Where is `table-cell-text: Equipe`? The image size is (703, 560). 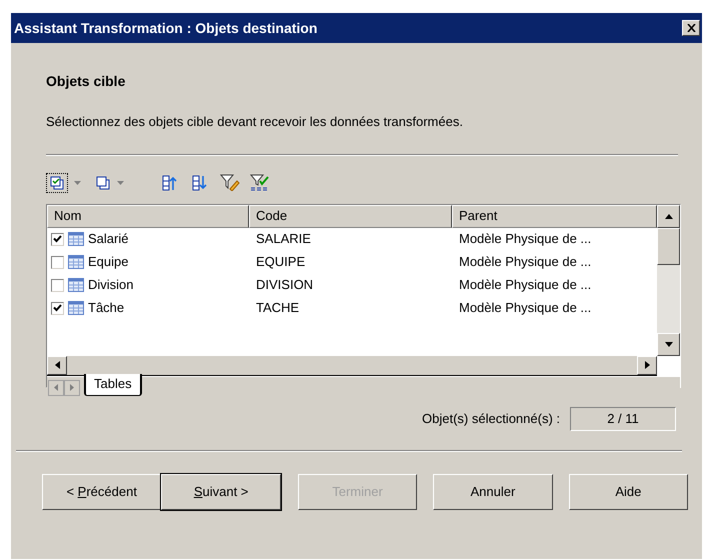 table-cell-text: Equipe is located at coordinates (108, 262).